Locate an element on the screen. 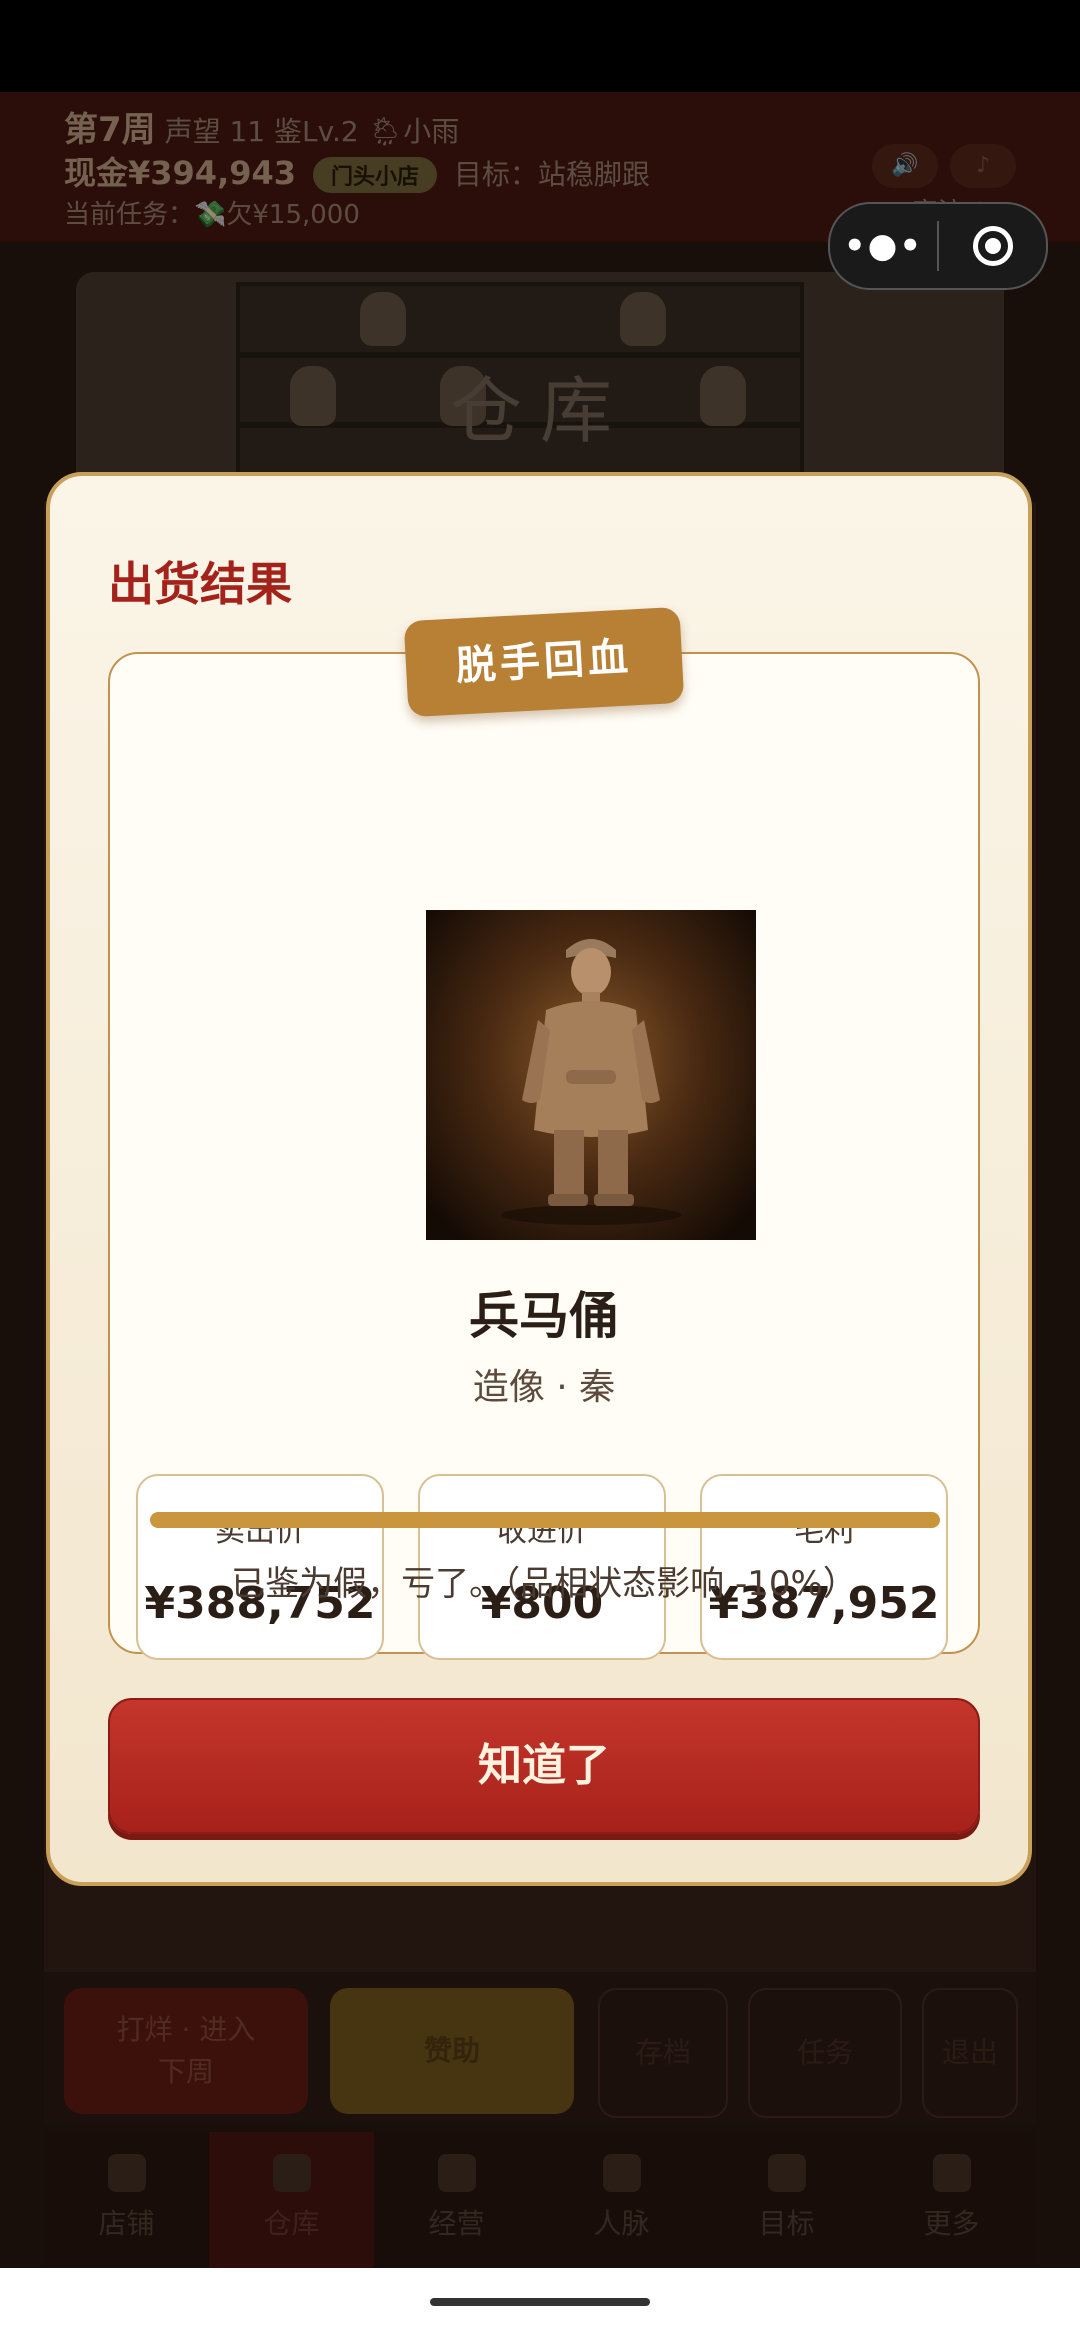  item-image is located at coordinates (591, 1075).